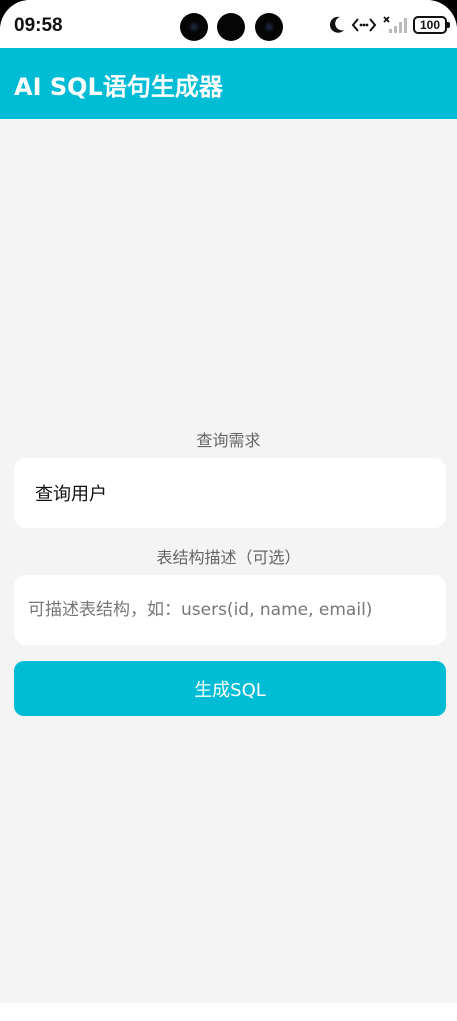  I want to click on data-transfer-icon, so click(364, 25).